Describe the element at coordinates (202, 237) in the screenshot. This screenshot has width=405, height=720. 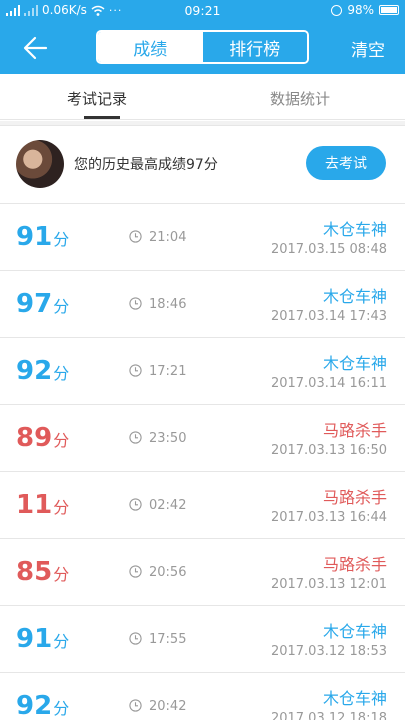
I see `table-row: 91分 21:04 木仓车神 2017.03.15 08:48` at that location.